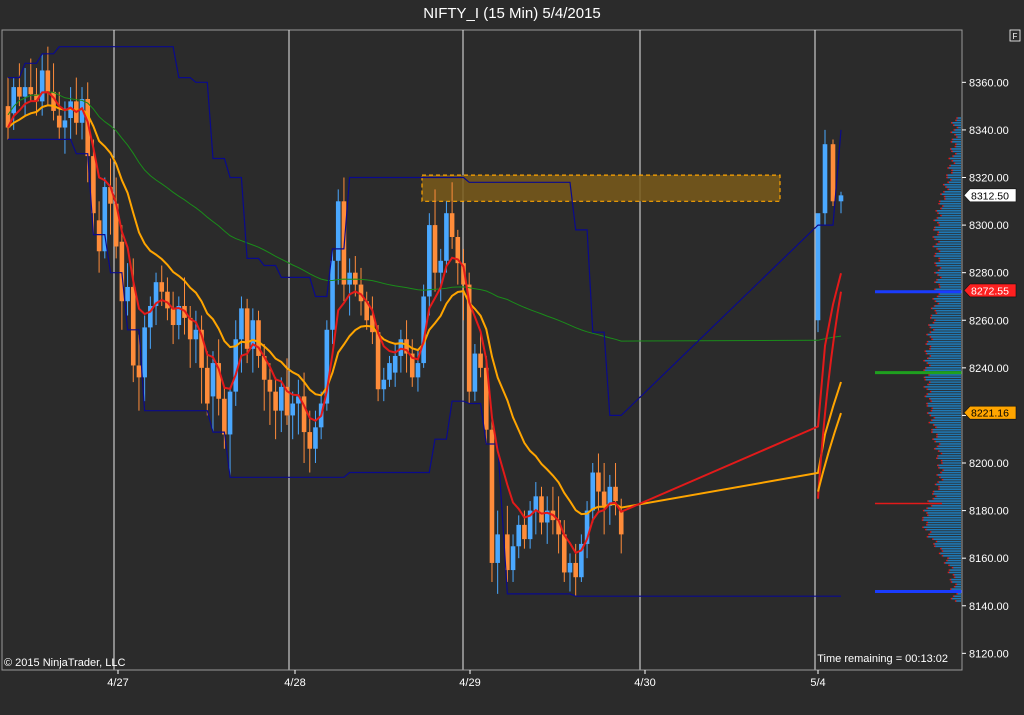 This screenshot has width=1024, height=715. What do you see at coordinates (817, 683) in the screenshot?
I see `x-tick-label: 5/4` at bounding box center [817, 683].